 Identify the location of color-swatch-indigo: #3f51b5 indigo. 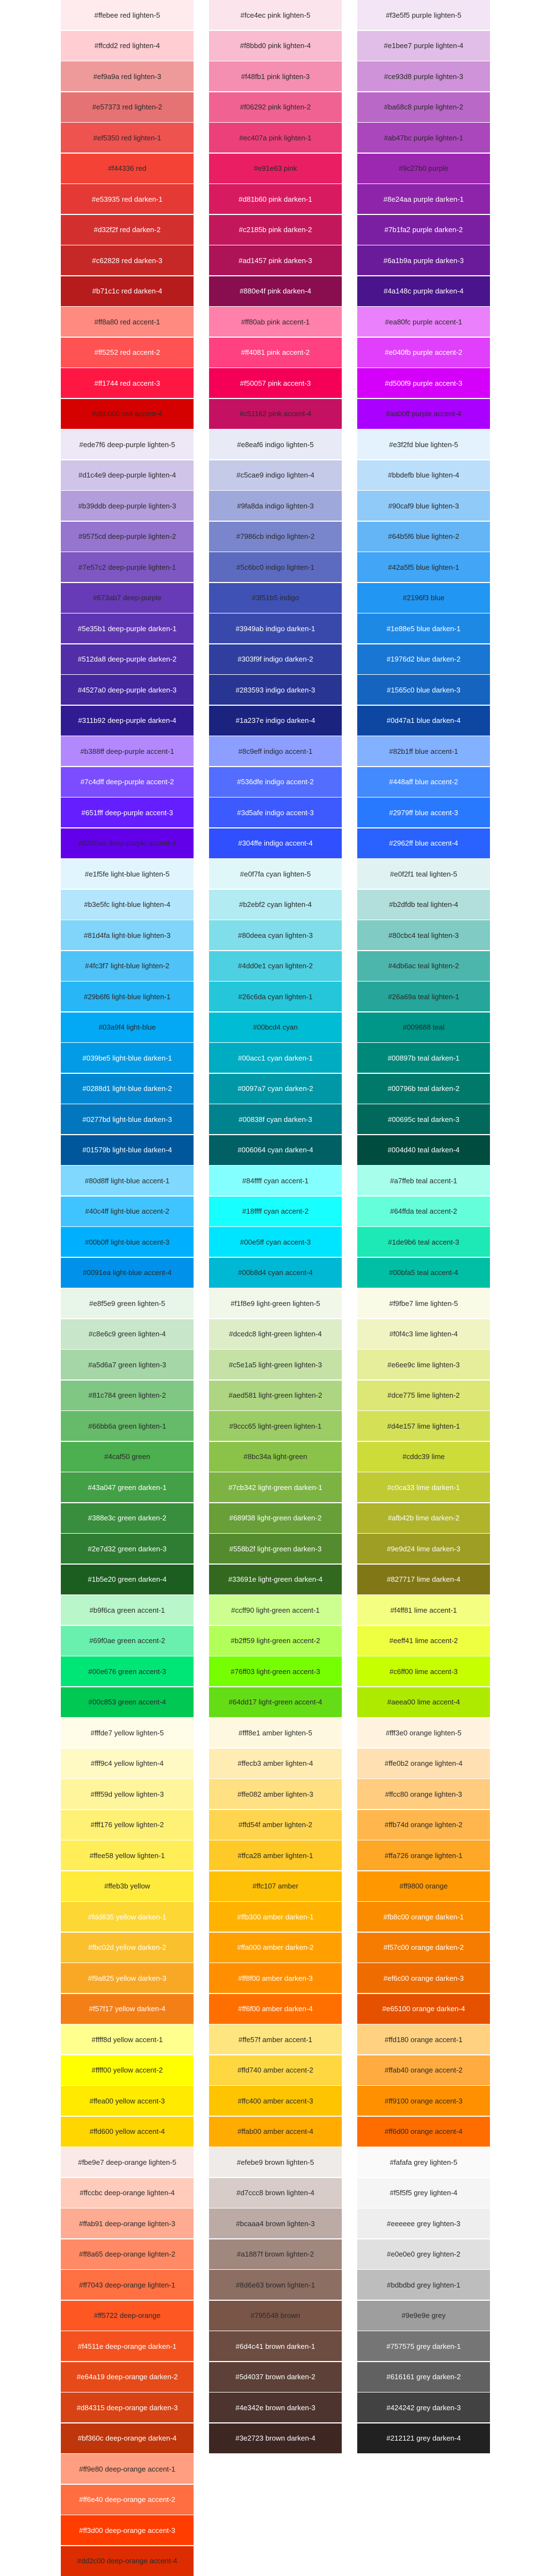
(275, 598).